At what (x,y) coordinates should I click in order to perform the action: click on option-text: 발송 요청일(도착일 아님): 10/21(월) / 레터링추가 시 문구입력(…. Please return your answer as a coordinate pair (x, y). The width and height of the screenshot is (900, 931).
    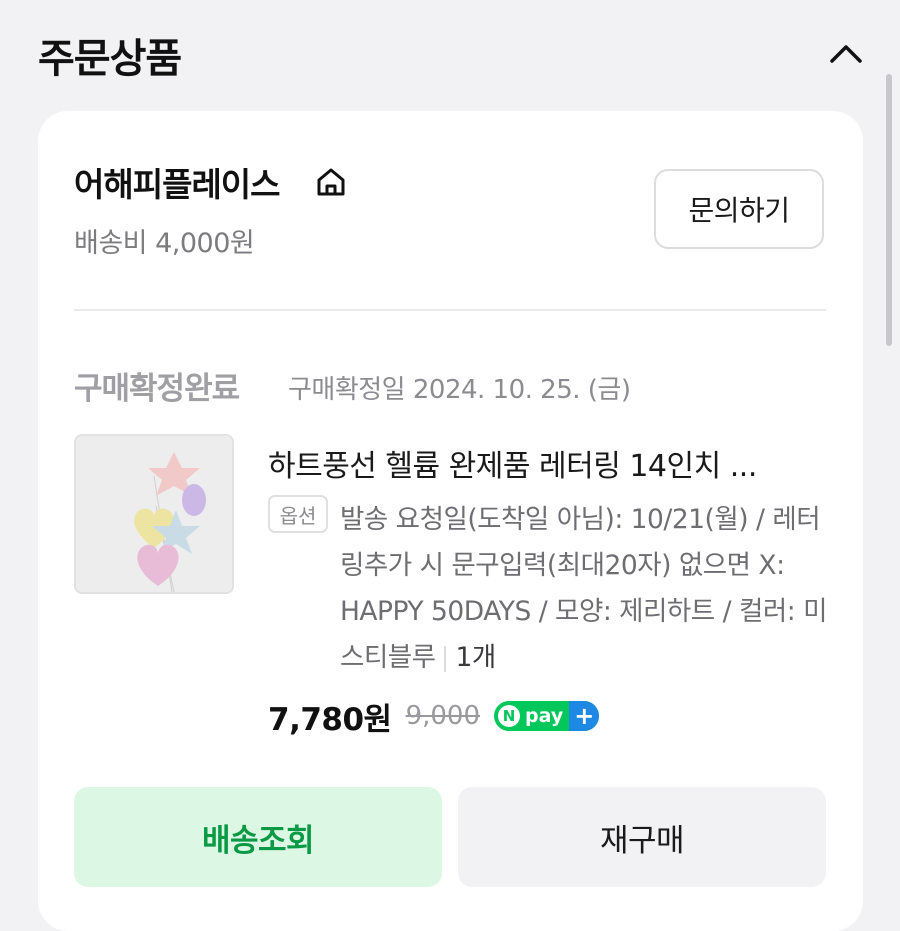
    Looking at the image, I should click on (585, 589).